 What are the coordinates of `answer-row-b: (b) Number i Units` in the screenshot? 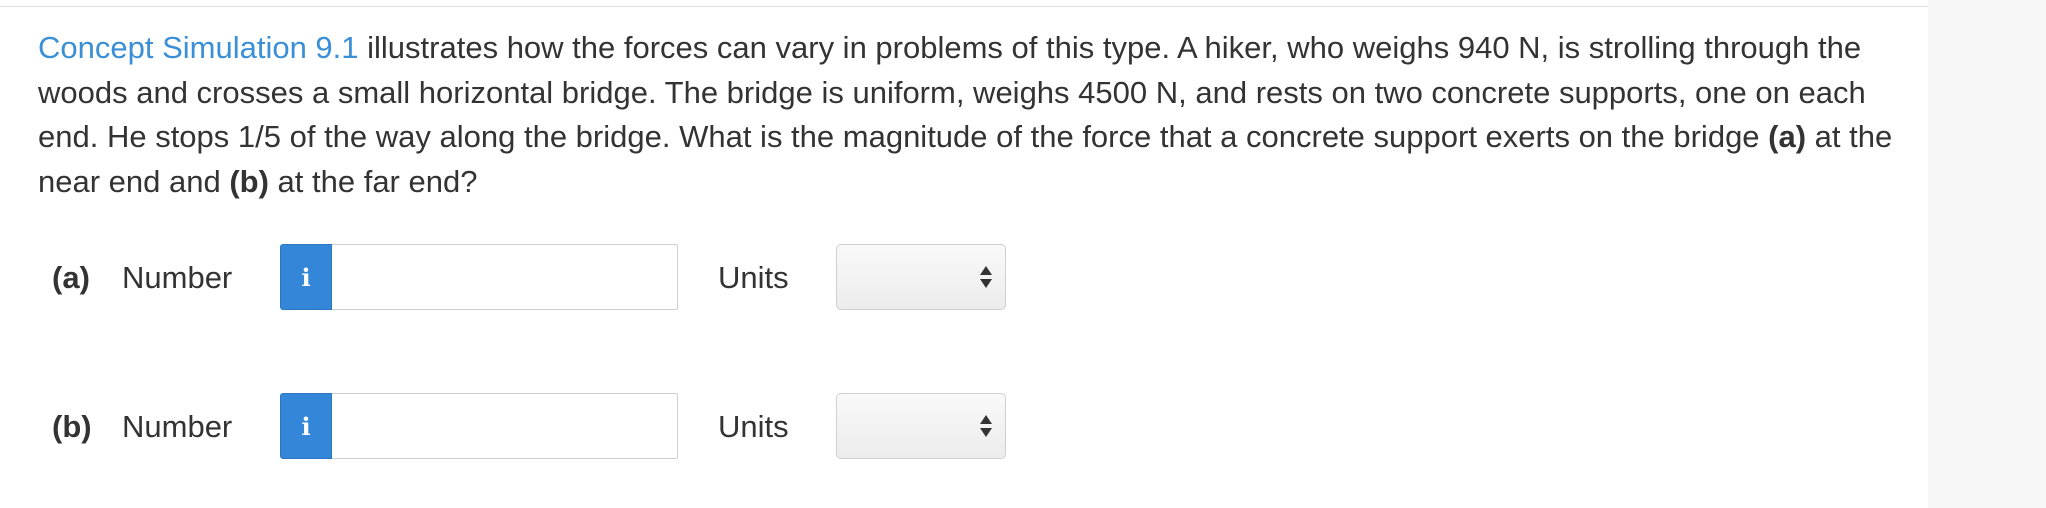 It's located at (550, 427).